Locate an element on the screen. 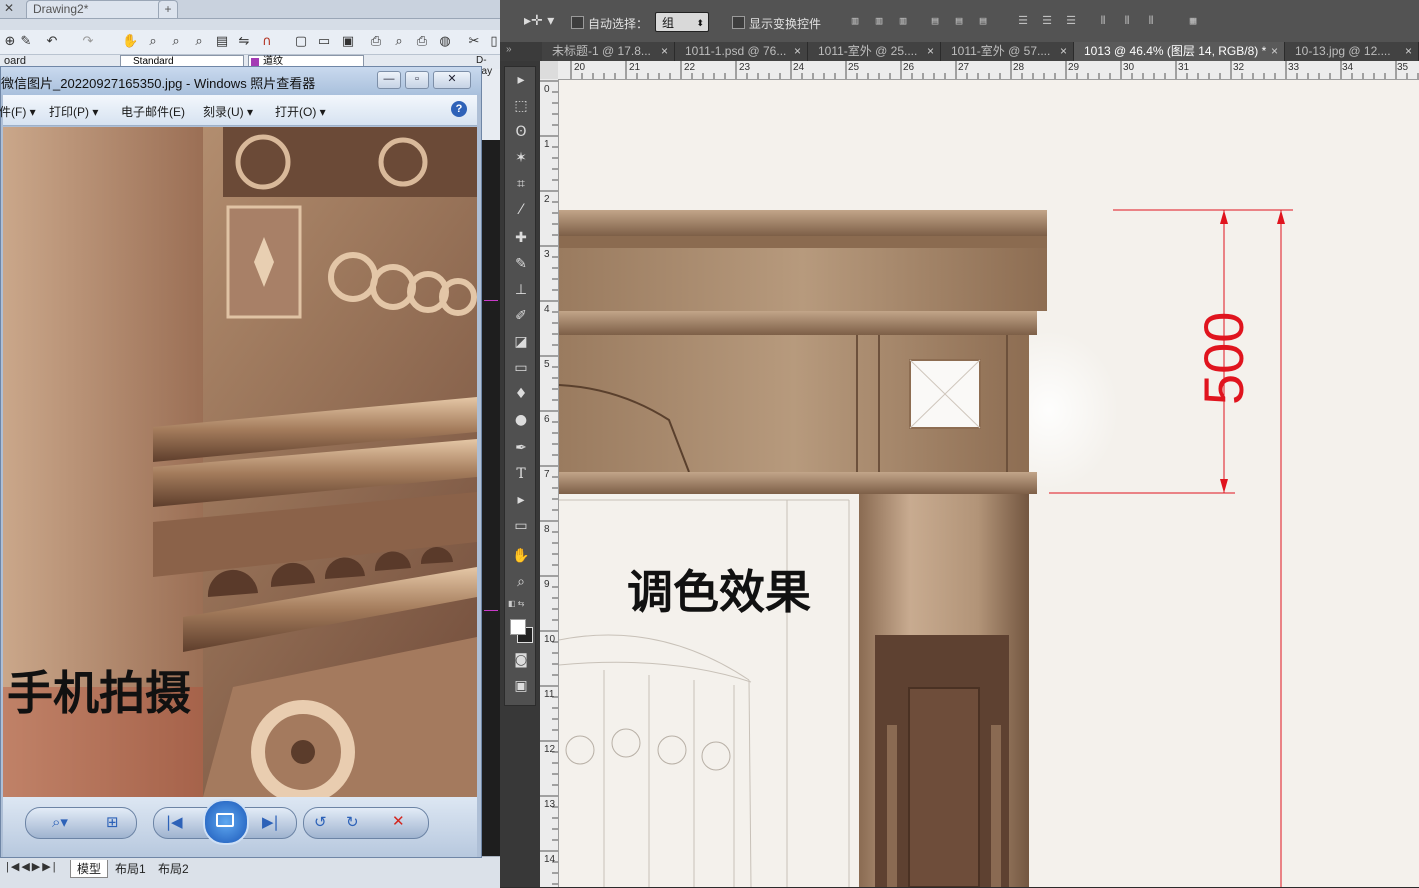  zoom-icon: ⌕ is located at coordinates (153, 42).